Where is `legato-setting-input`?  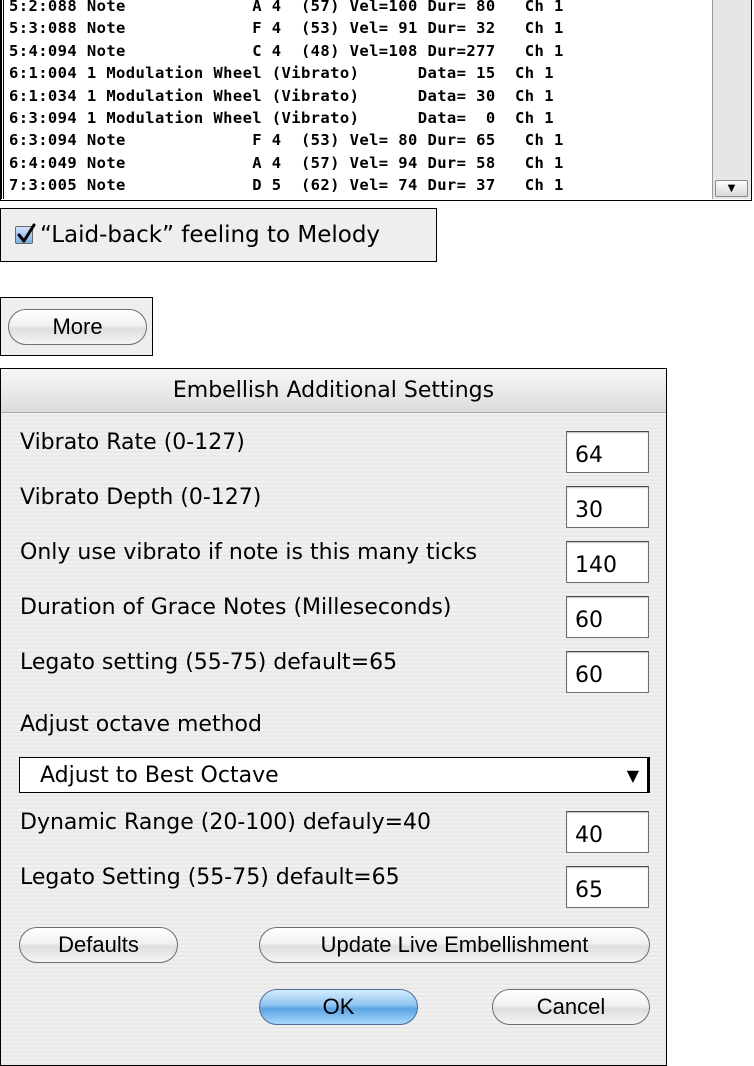 legato-setting-input is located at coordinates (607, 672).